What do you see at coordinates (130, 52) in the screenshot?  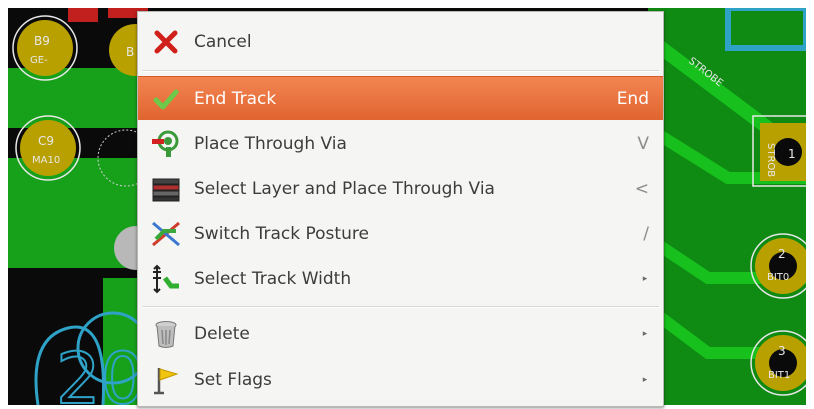 I see `svg-text: B` at bounding box center [130, 52].